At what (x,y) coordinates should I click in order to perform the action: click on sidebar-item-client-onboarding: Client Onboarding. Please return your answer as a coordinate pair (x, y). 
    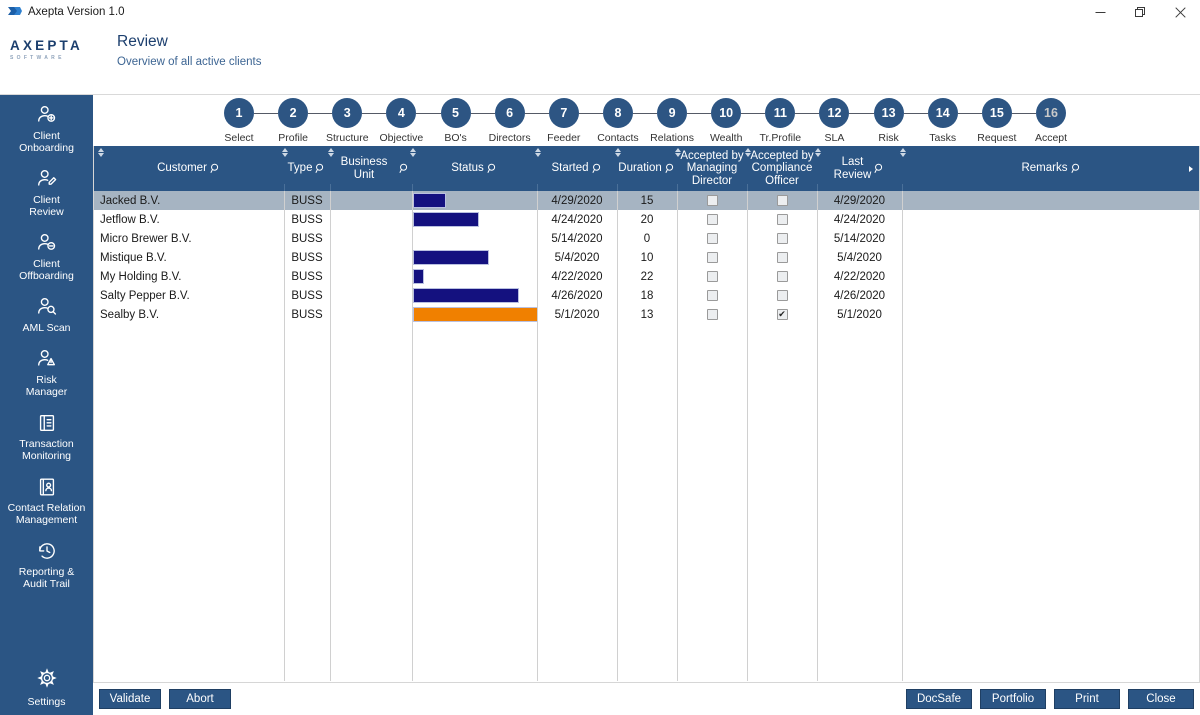
    Looking at the image, I should click on (46, 127).